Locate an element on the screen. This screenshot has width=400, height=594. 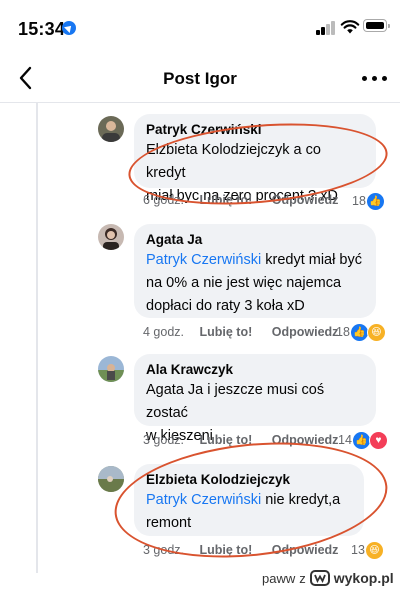
status-time: 15:34 is located at coordinates (42, 29).